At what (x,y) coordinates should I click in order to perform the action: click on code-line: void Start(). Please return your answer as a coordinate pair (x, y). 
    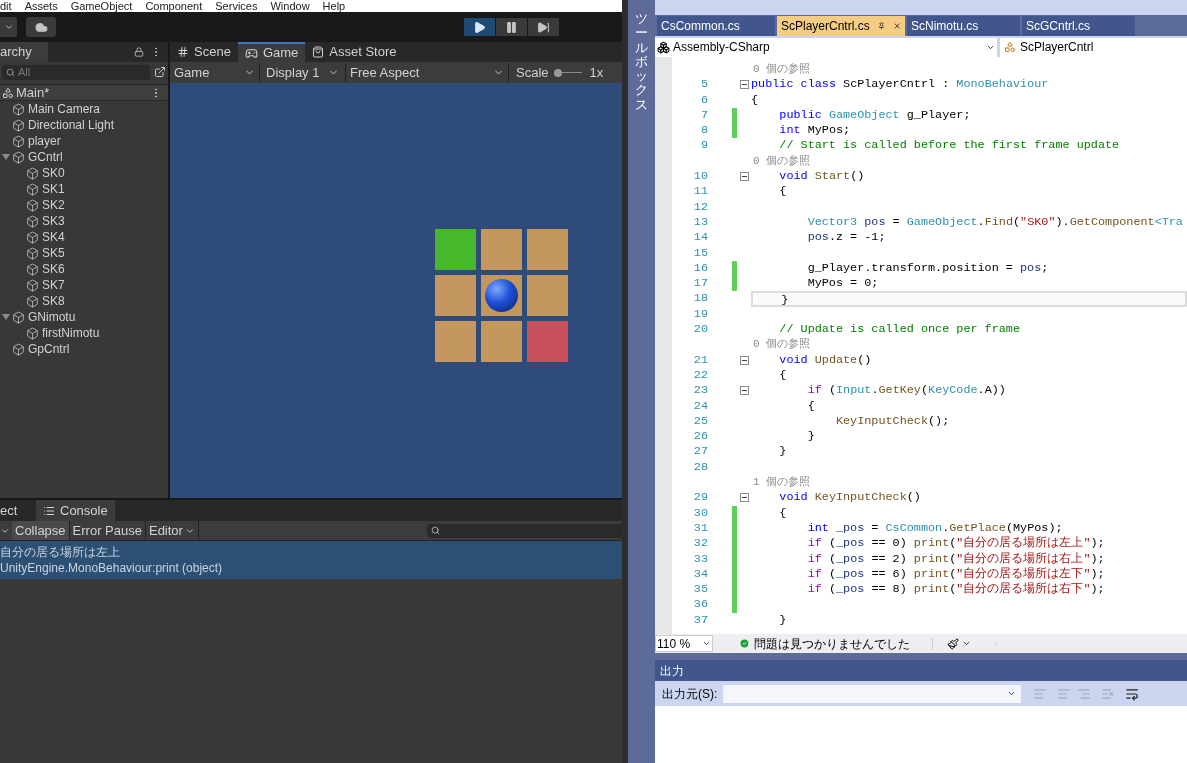
    Looking at the image, I should click on (821, 176).